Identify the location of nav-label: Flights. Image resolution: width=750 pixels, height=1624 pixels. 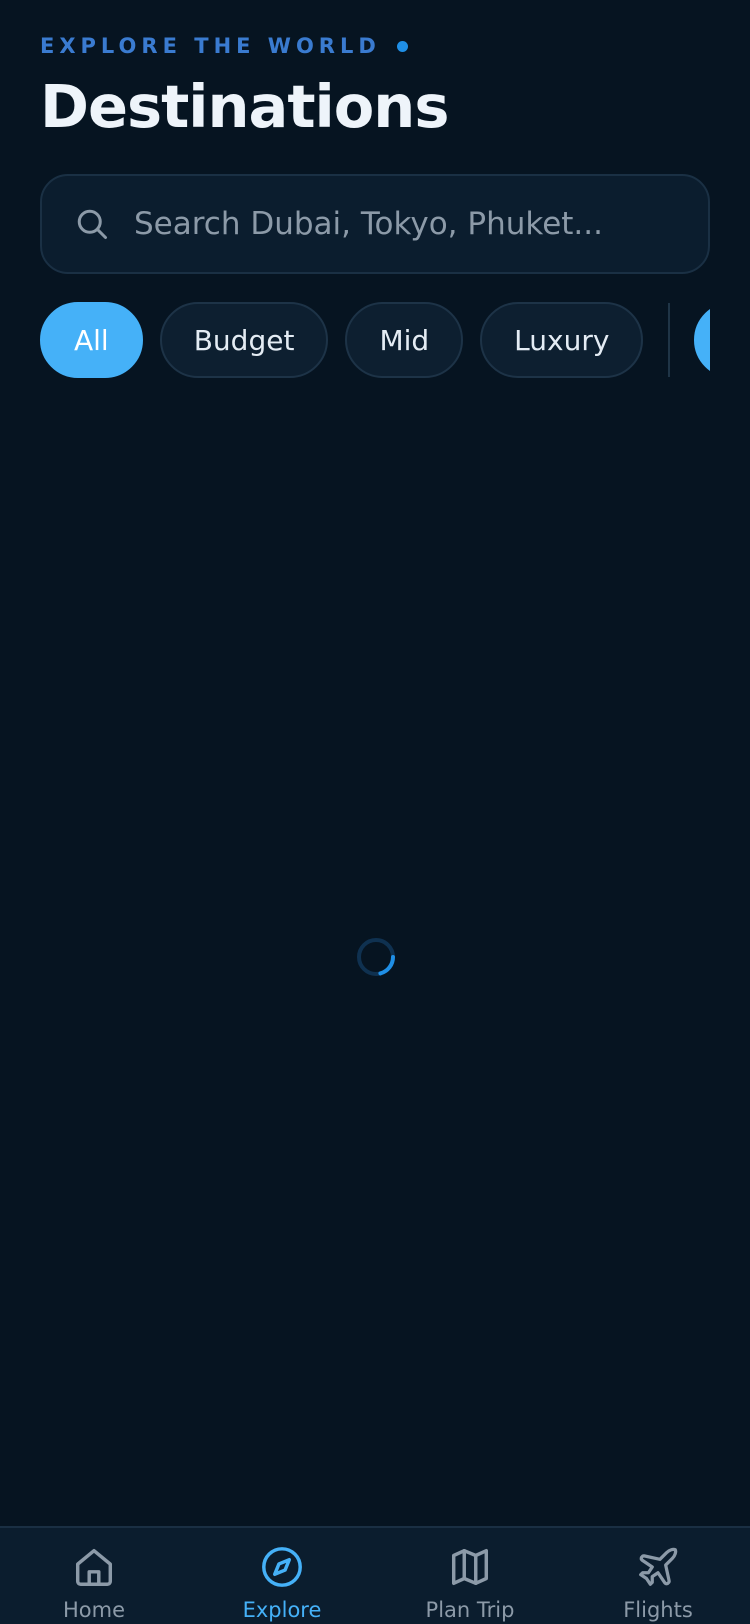
(658, 1610).